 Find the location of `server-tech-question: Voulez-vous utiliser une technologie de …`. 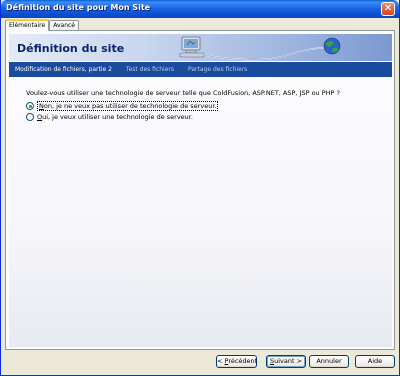

server-tech-question: Voulez-vous utiliser une technologie de … is located at coordinates (183, 93).